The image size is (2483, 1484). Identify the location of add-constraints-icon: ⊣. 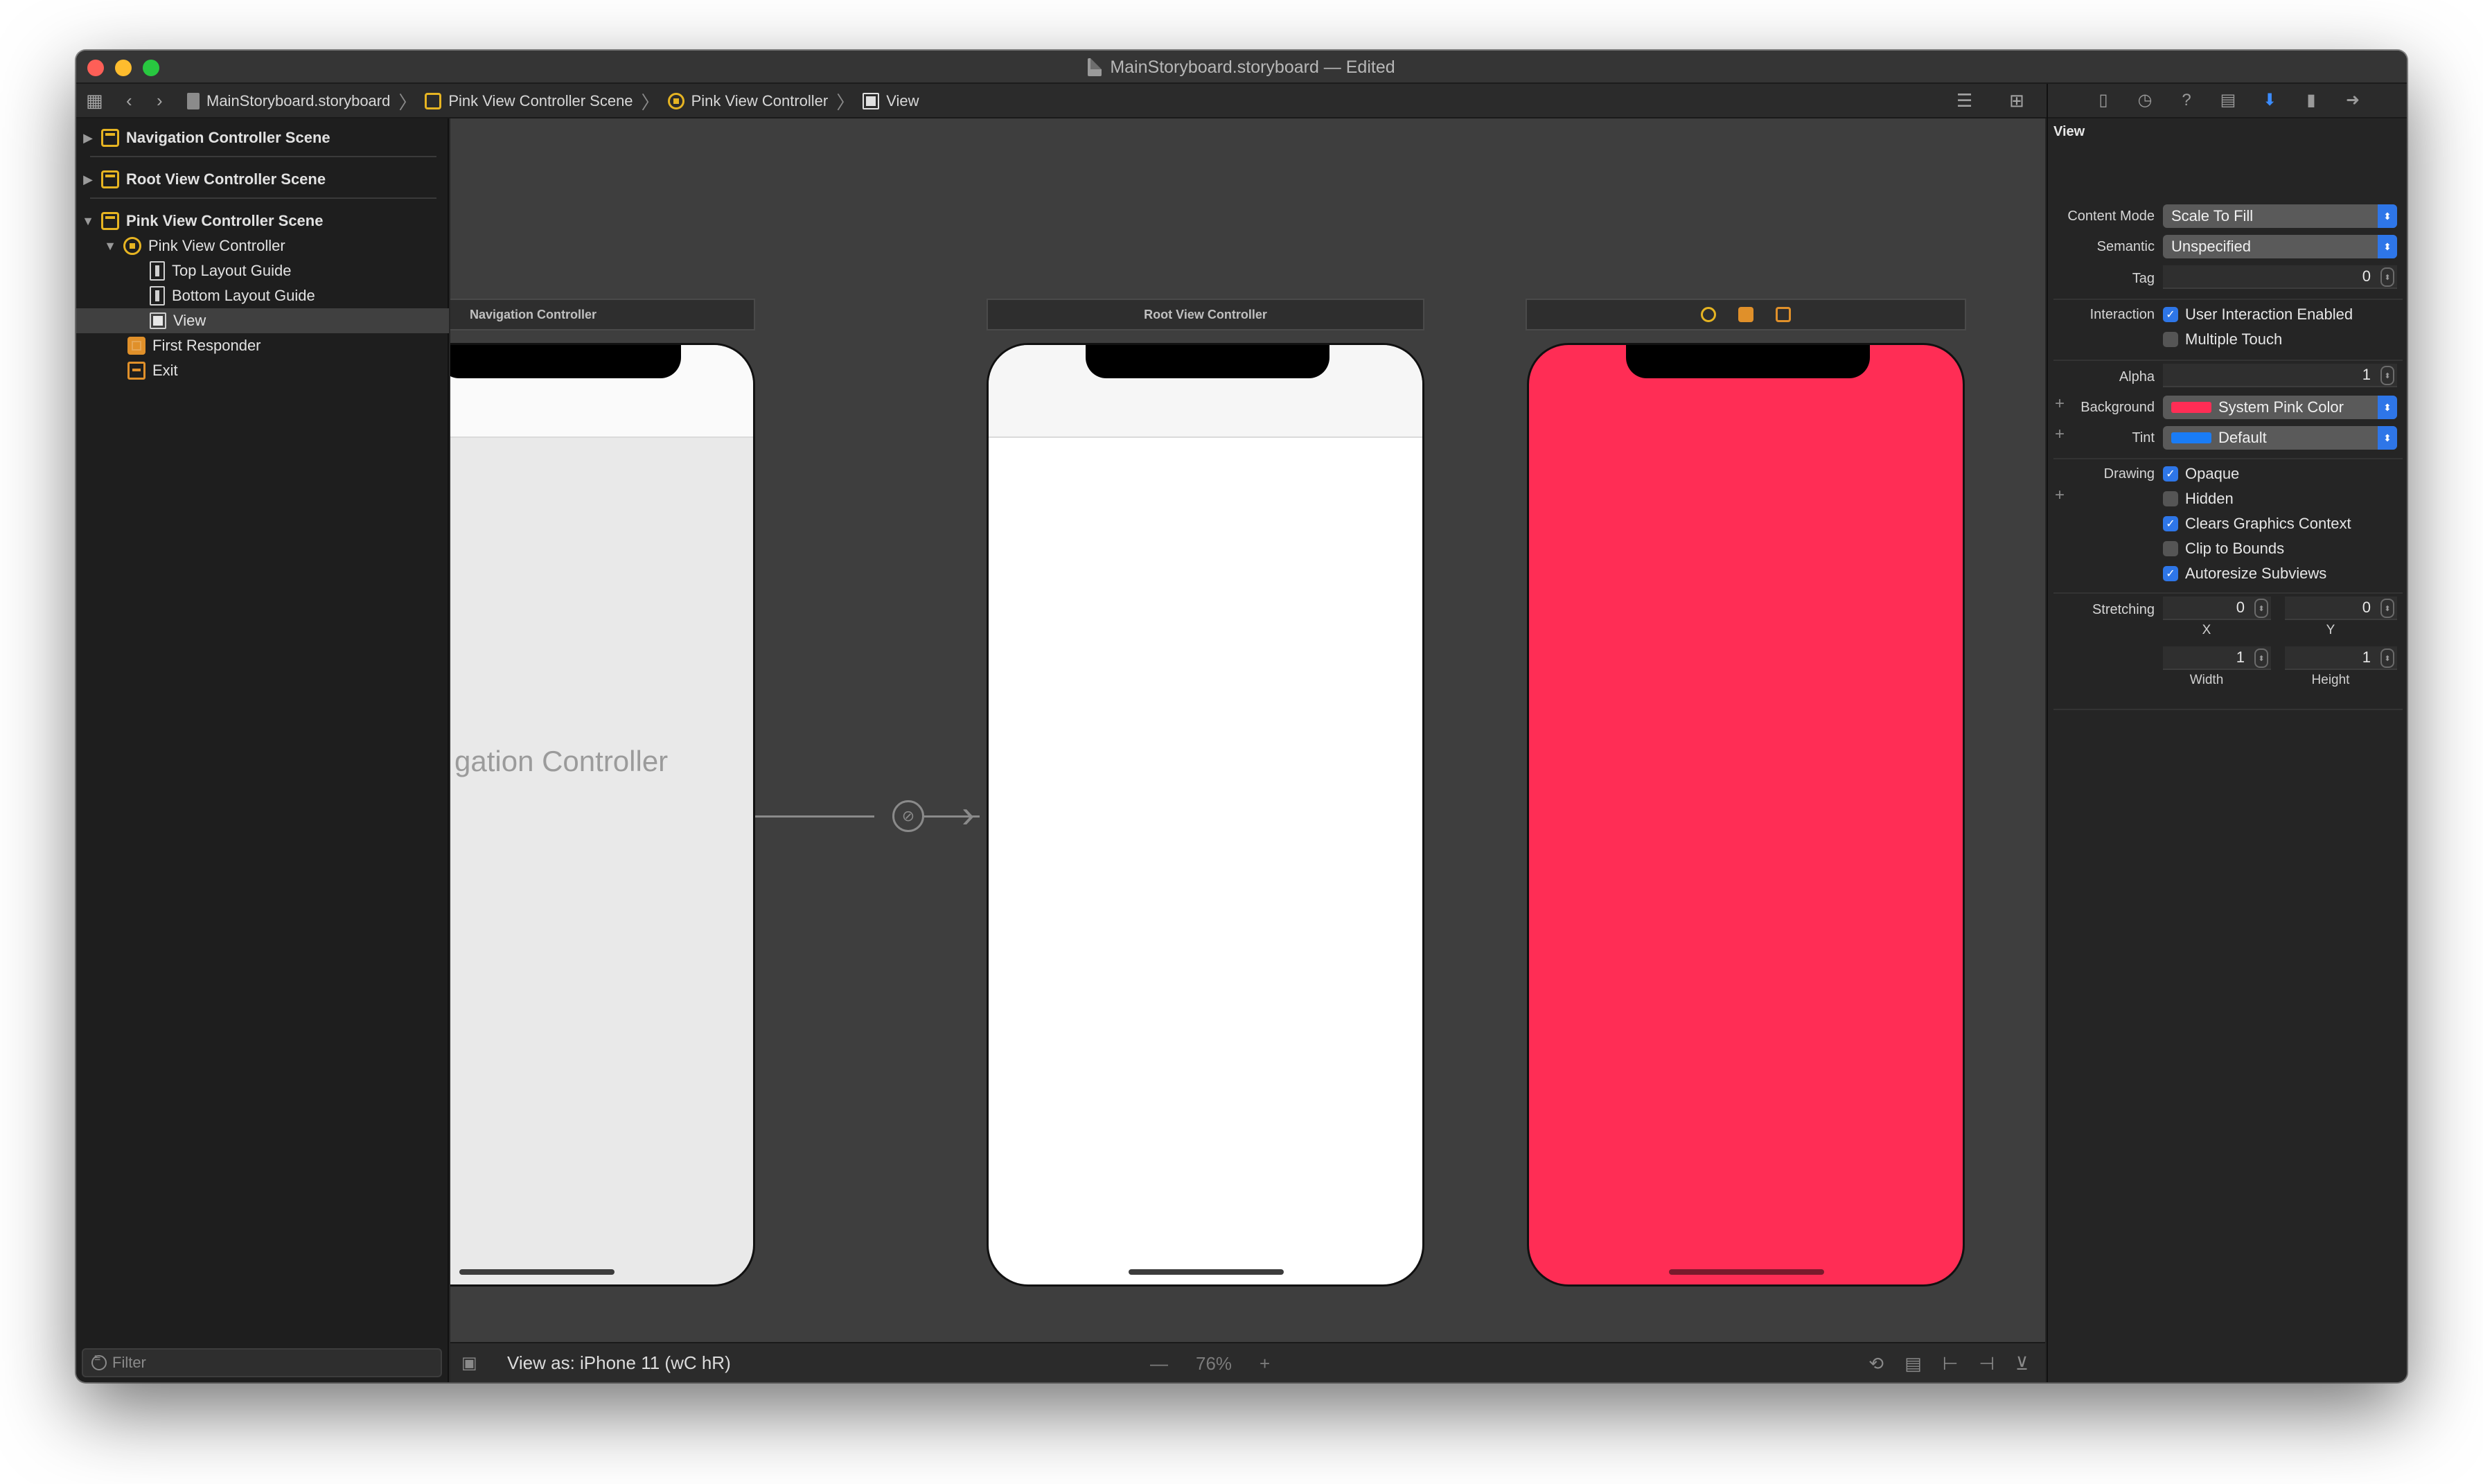
(1987, 1364).